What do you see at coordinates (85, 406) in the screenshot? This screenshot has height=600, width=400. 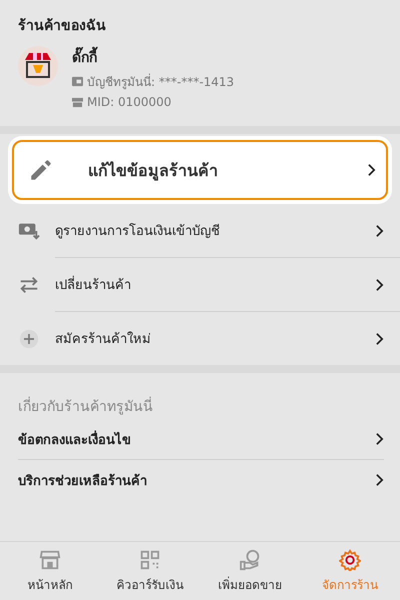 I see `section-heading: เกี่ยวกับร้านค้าทรูมันนี่` at bounding box center [85, 406].